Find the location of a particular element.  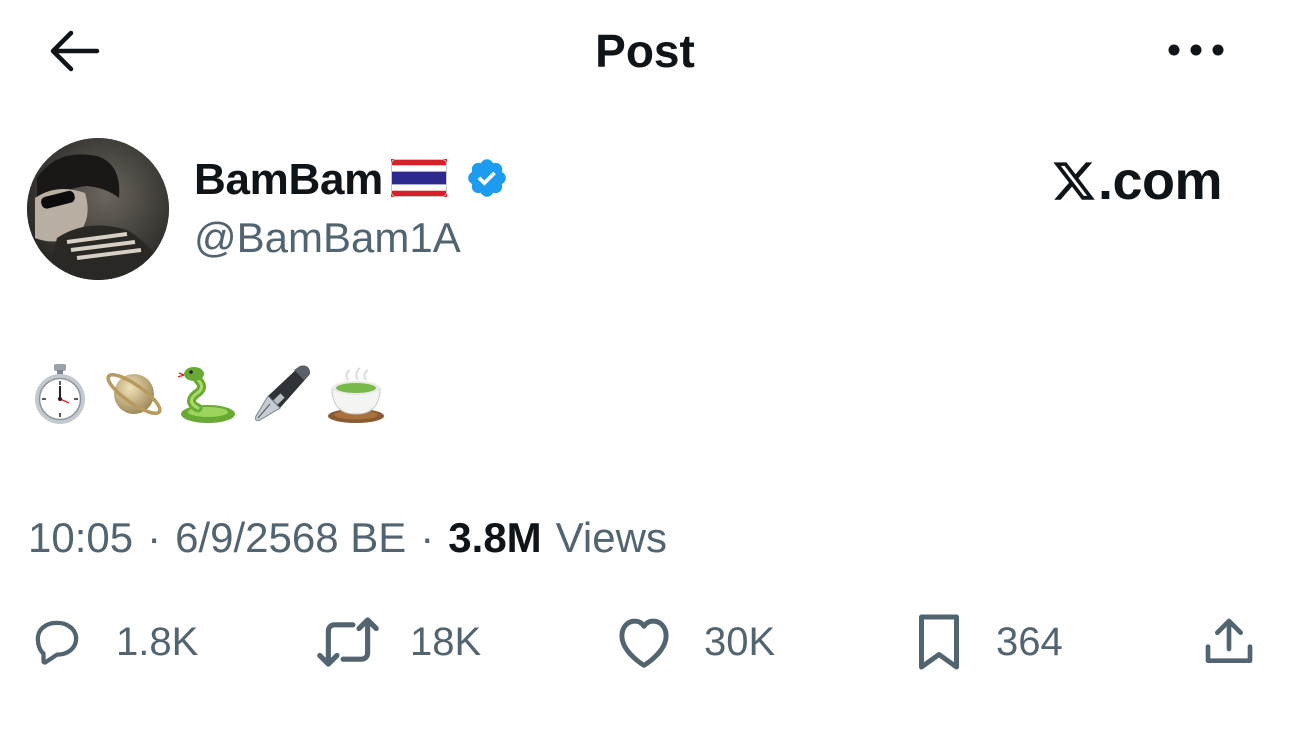

fountain-pen-icon is located at coordinates (282, 393).